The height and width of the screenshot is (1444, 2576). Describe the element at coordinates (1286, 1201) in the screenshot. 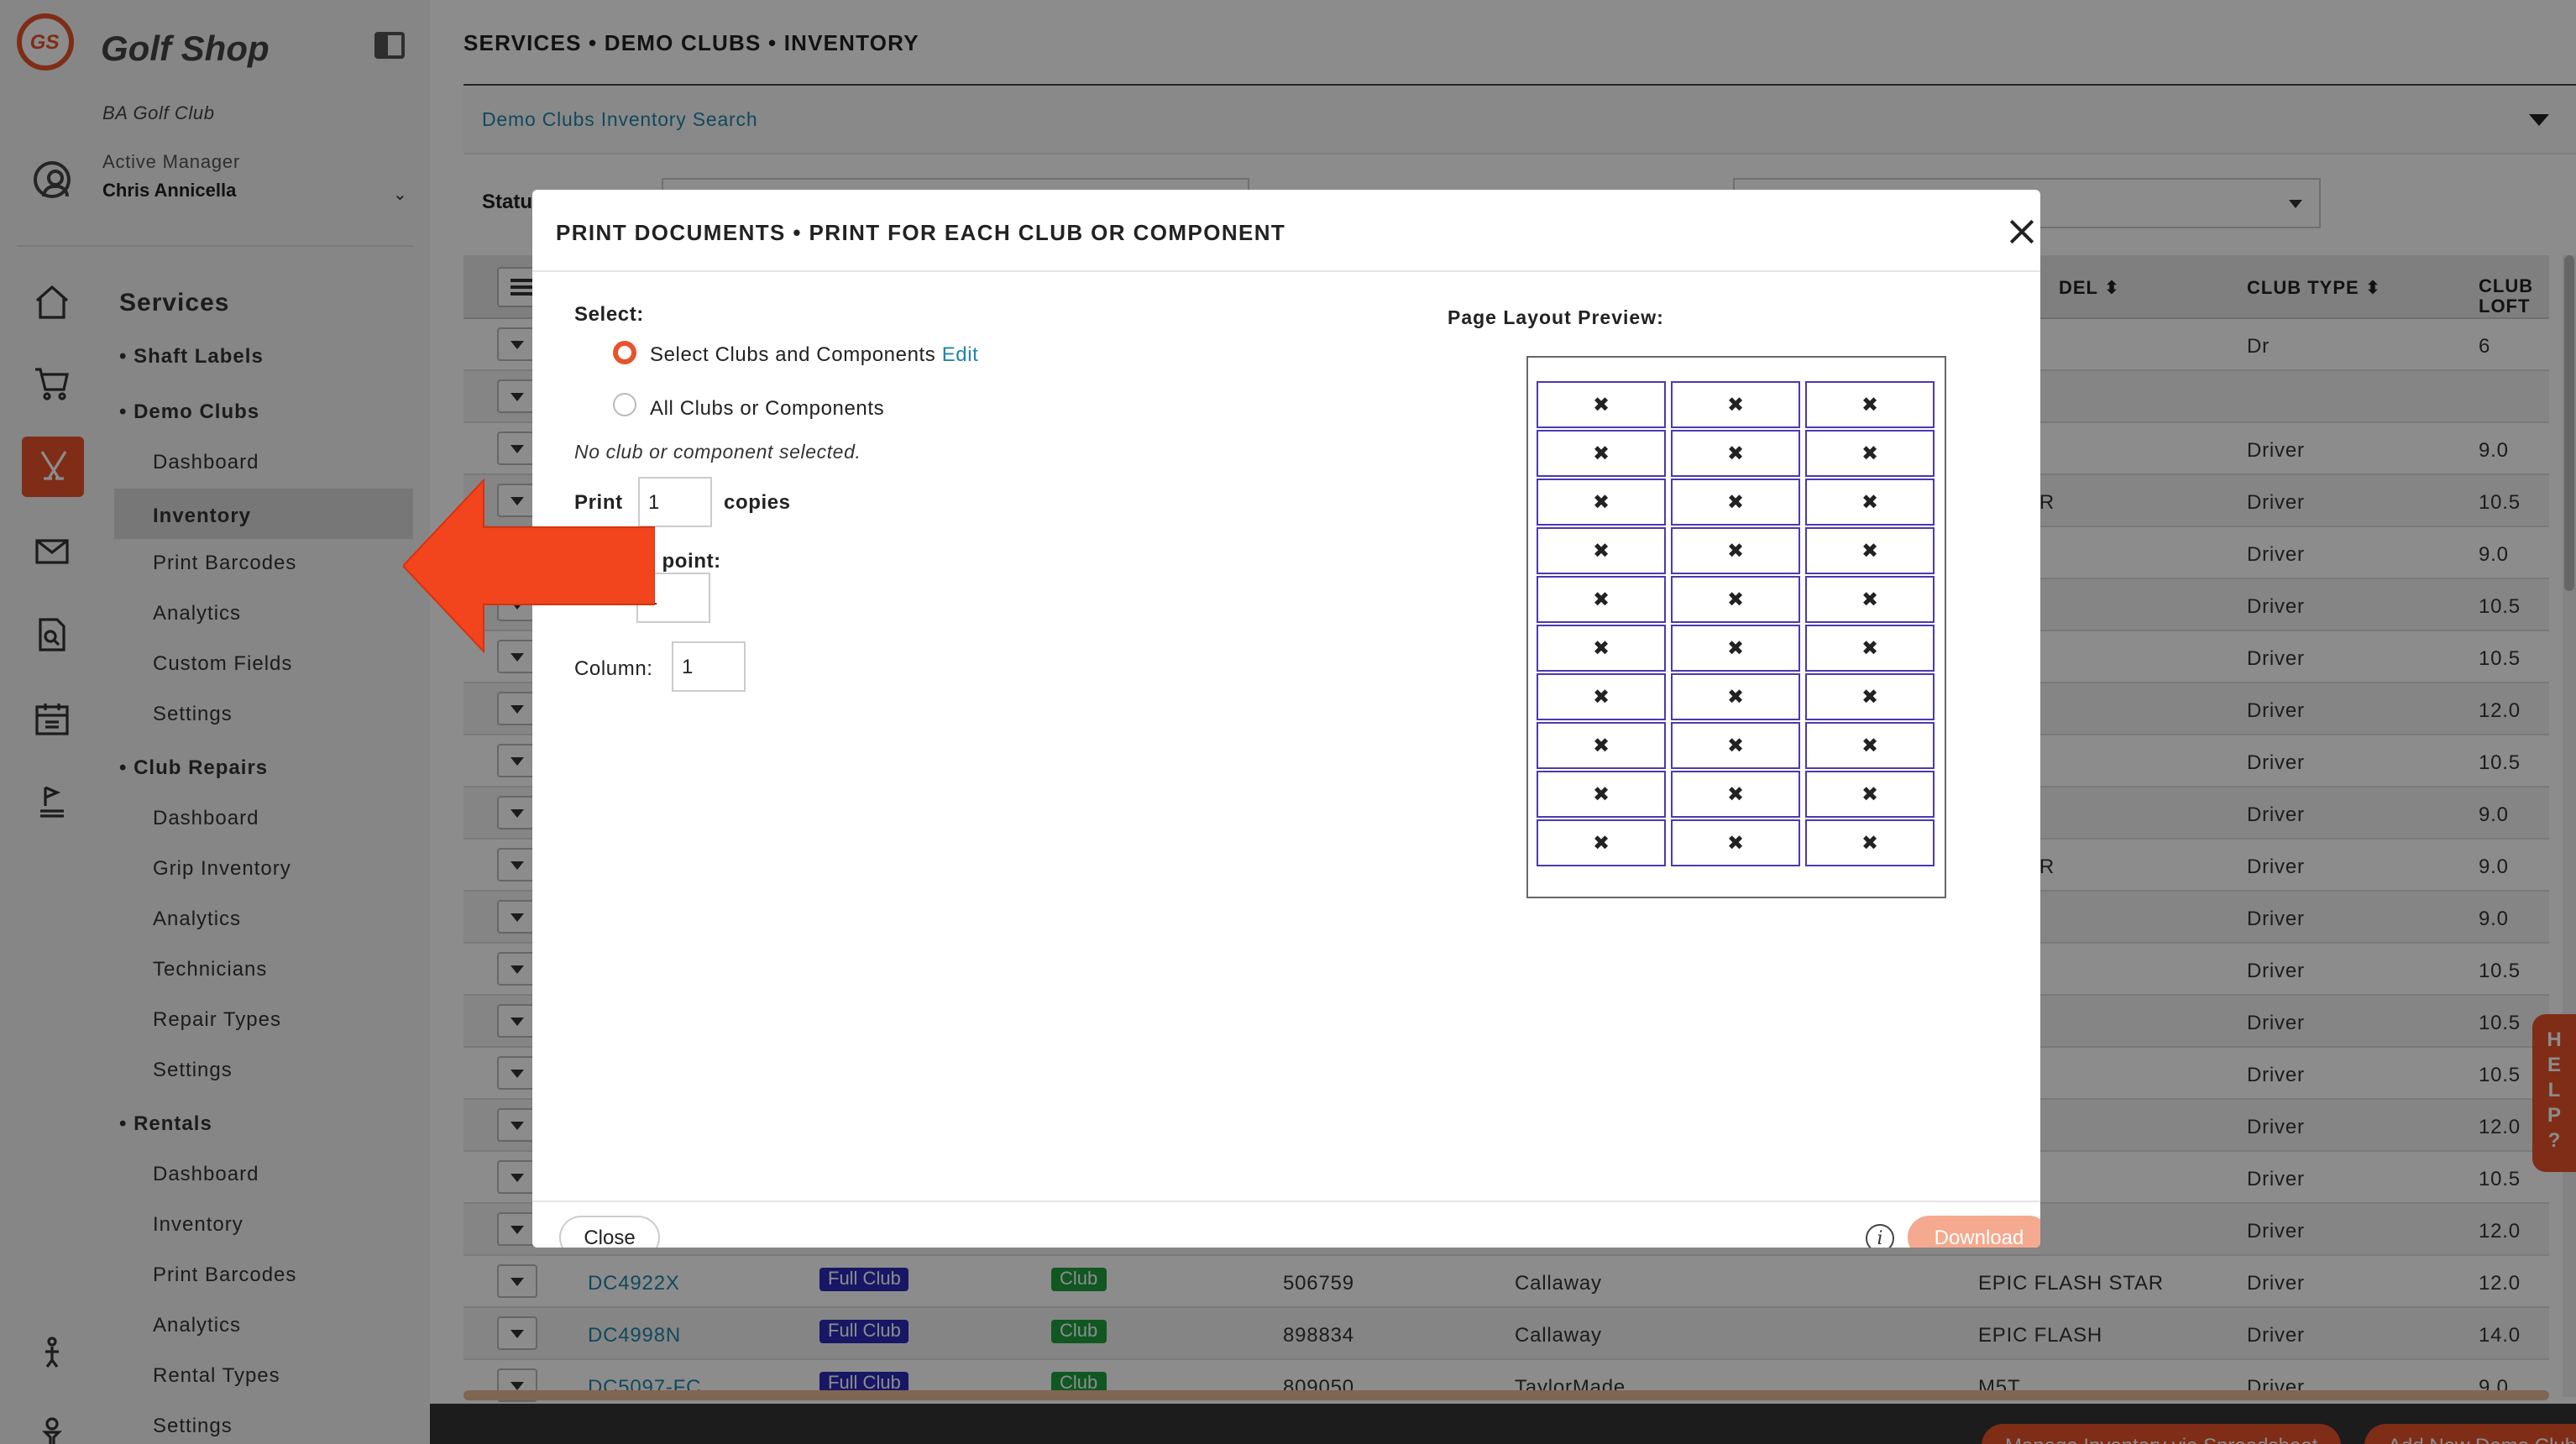

I see `modal-footer-divider` at that location.